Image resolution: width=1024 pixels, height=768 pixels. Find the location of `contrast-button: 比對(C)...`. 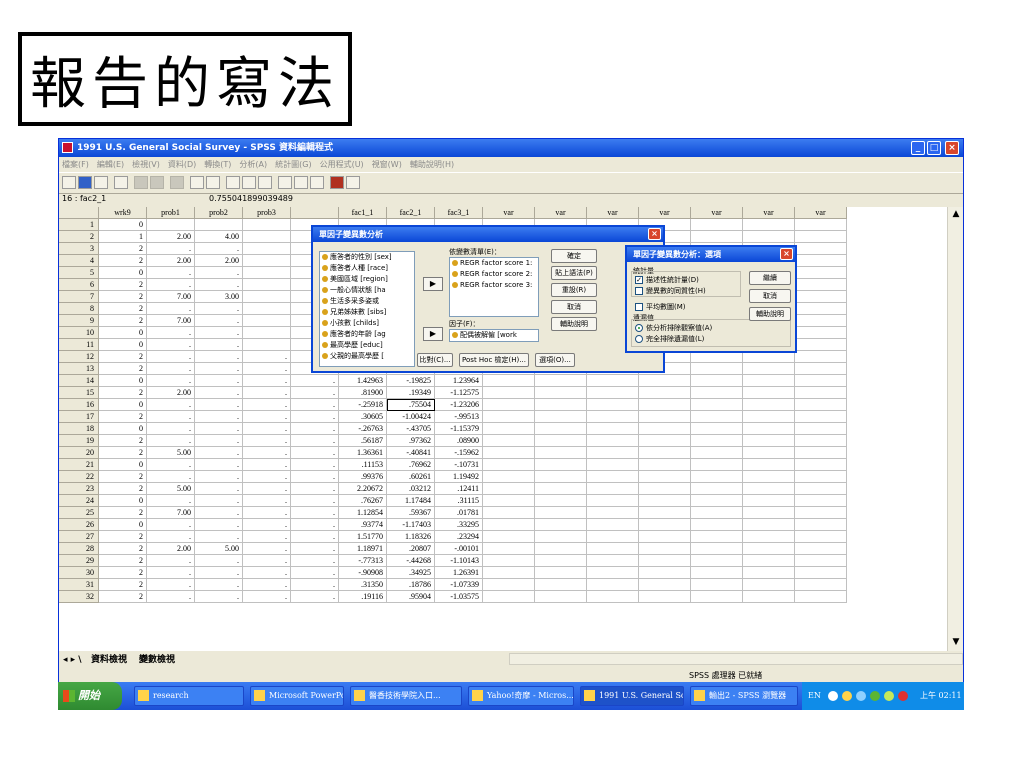

contrast-button: 比對(C)... is located at coordinates (435, 360).